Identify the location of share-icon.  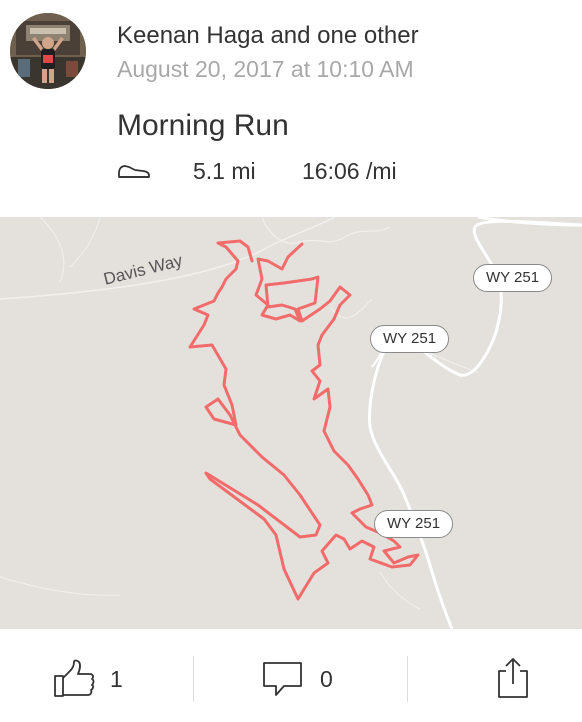
(513, 678).